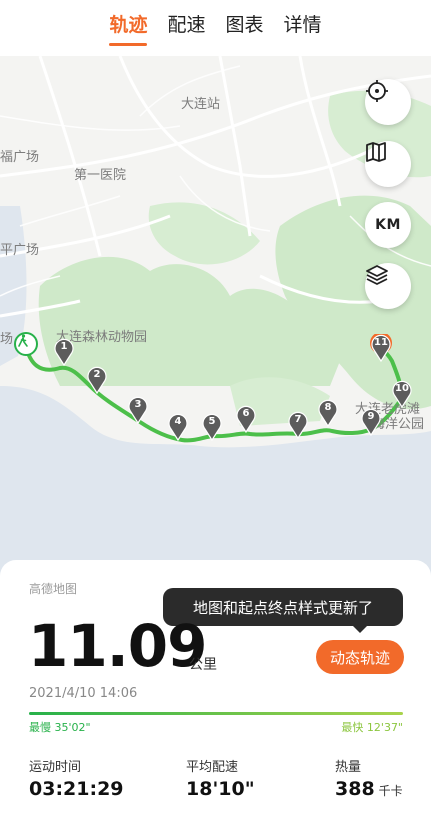 The width and height of the screenshot is (431, 832). What do you see at coordinates (23, 340) in the screenshot?
I see `walker-icon` at bounding box center [23, 340].